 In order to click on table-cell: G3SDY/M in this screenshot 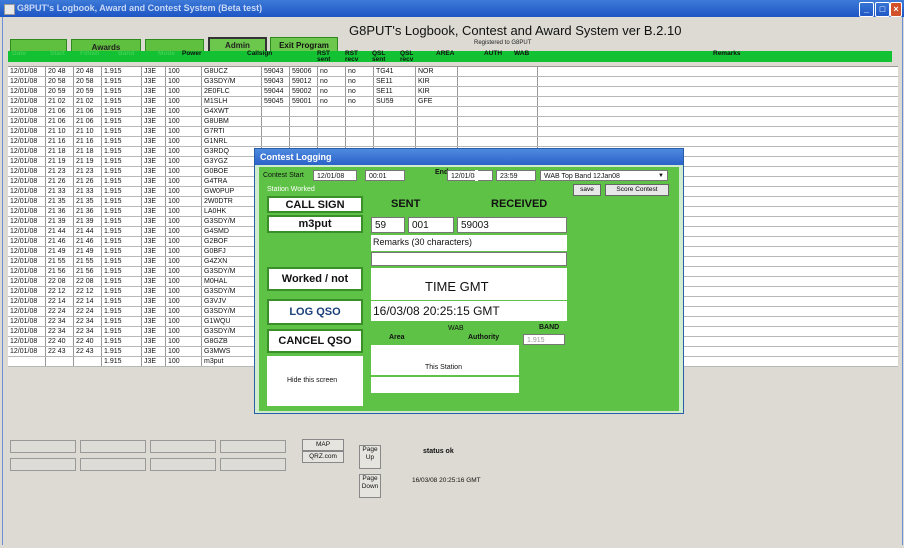, I will do `click(232, 221)`.